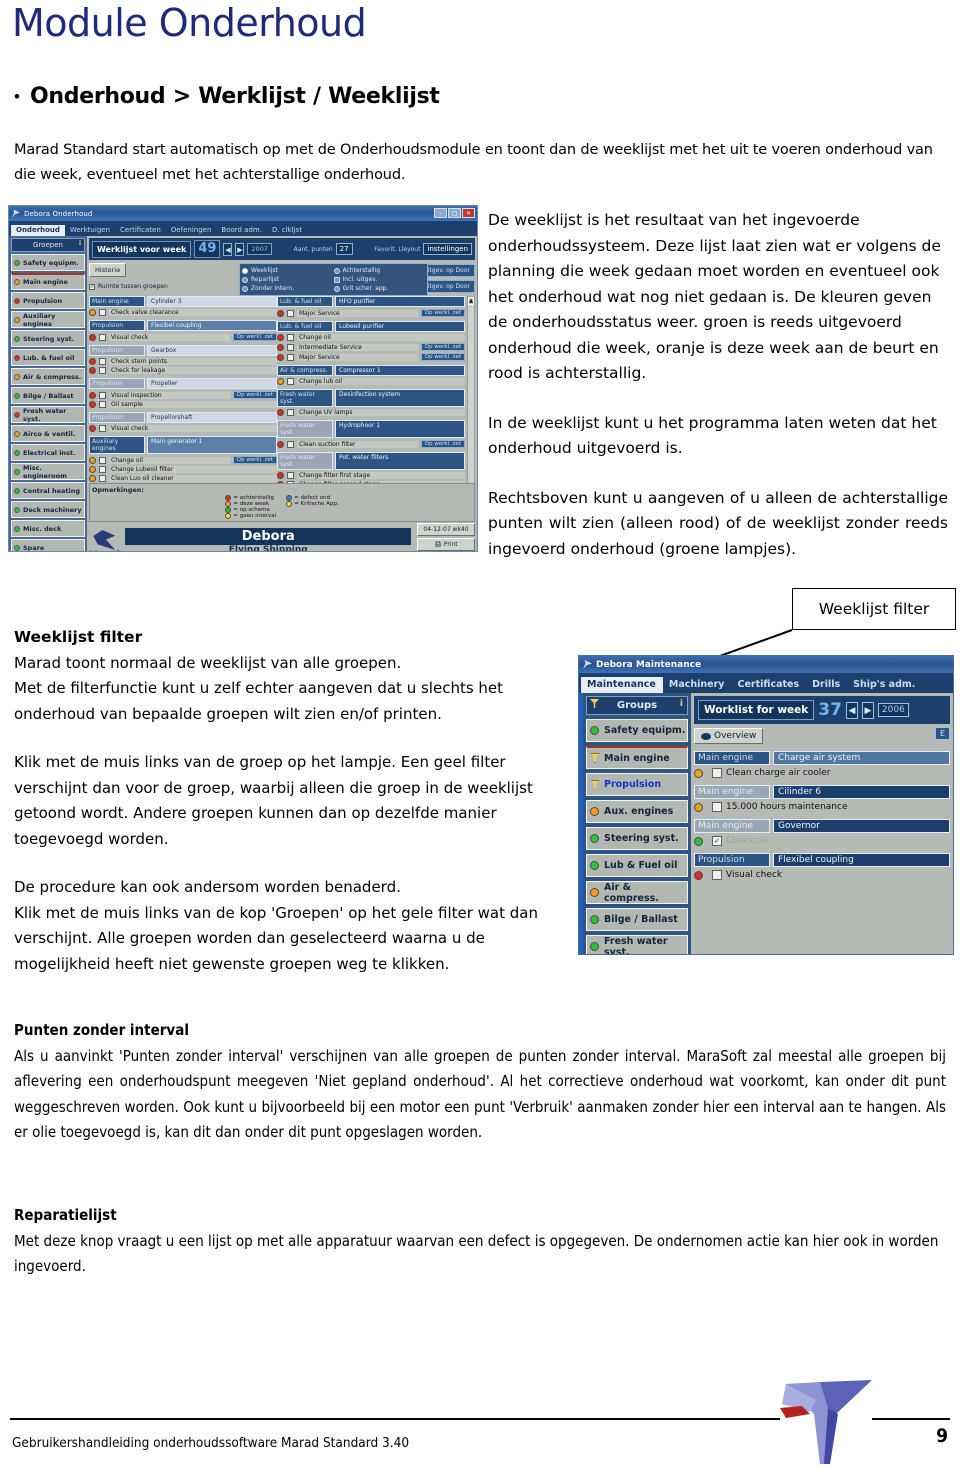 The image size is (960, 1467). What do you see at coordinates (183, 469) in the screenshot?
I see `s1-task-row: Change Lubeoil filter` at bounding box center [183, 469].